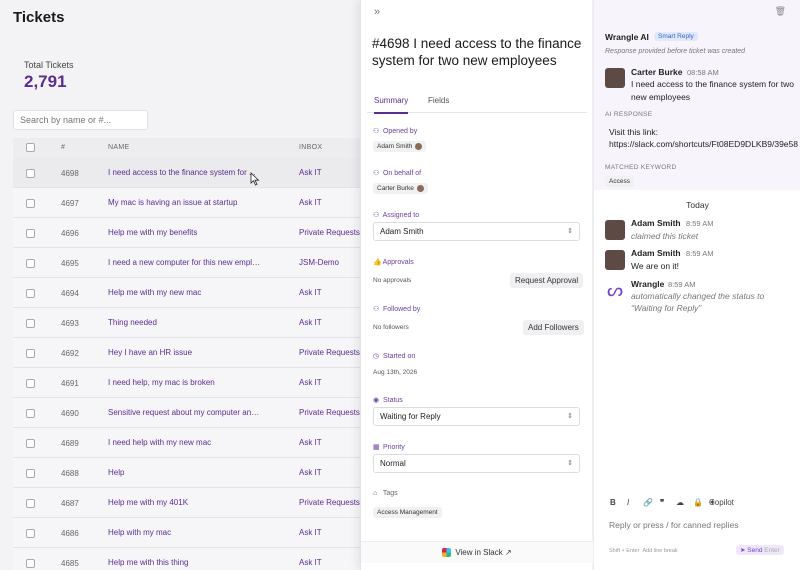 The image size is (800, 570). What do you see at coordinates (159, 442) in the screenshot?
I see `ticket-name: I need help with my new mac` at bounding box center [159, 442].